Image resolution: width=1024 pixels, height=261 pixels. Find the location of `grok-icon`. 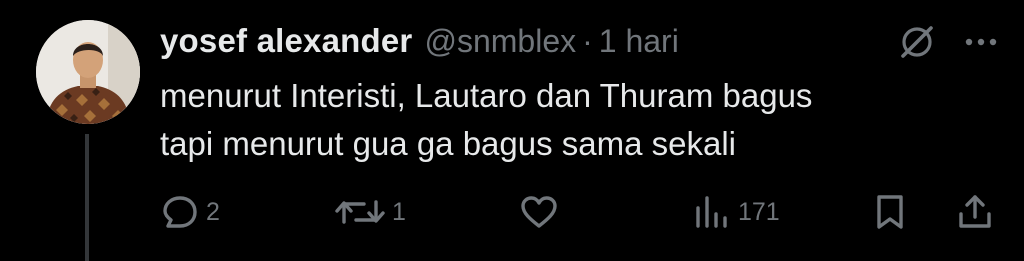

grok-icon is located at coordinates (917, 42).